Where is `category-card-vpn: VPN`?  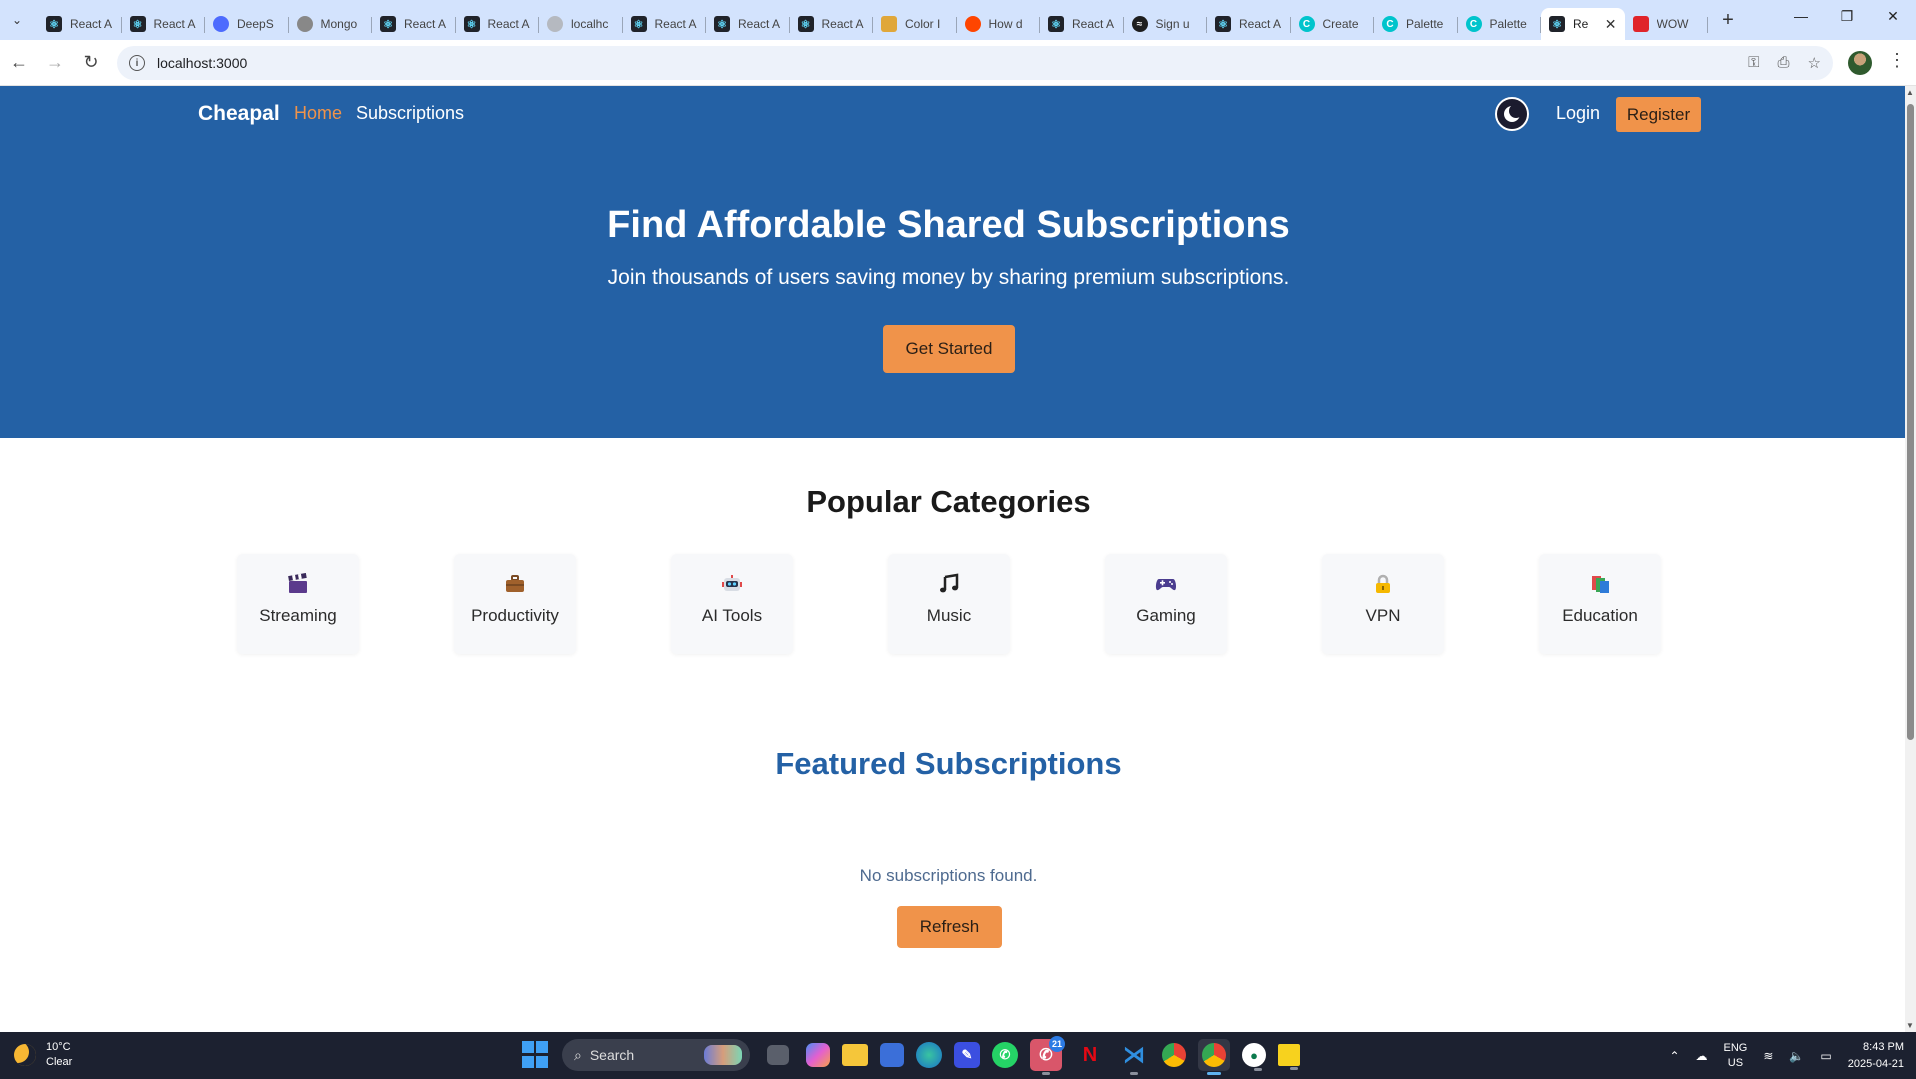 category-card-vpn: VPN is located at coordinates (1383, 604).